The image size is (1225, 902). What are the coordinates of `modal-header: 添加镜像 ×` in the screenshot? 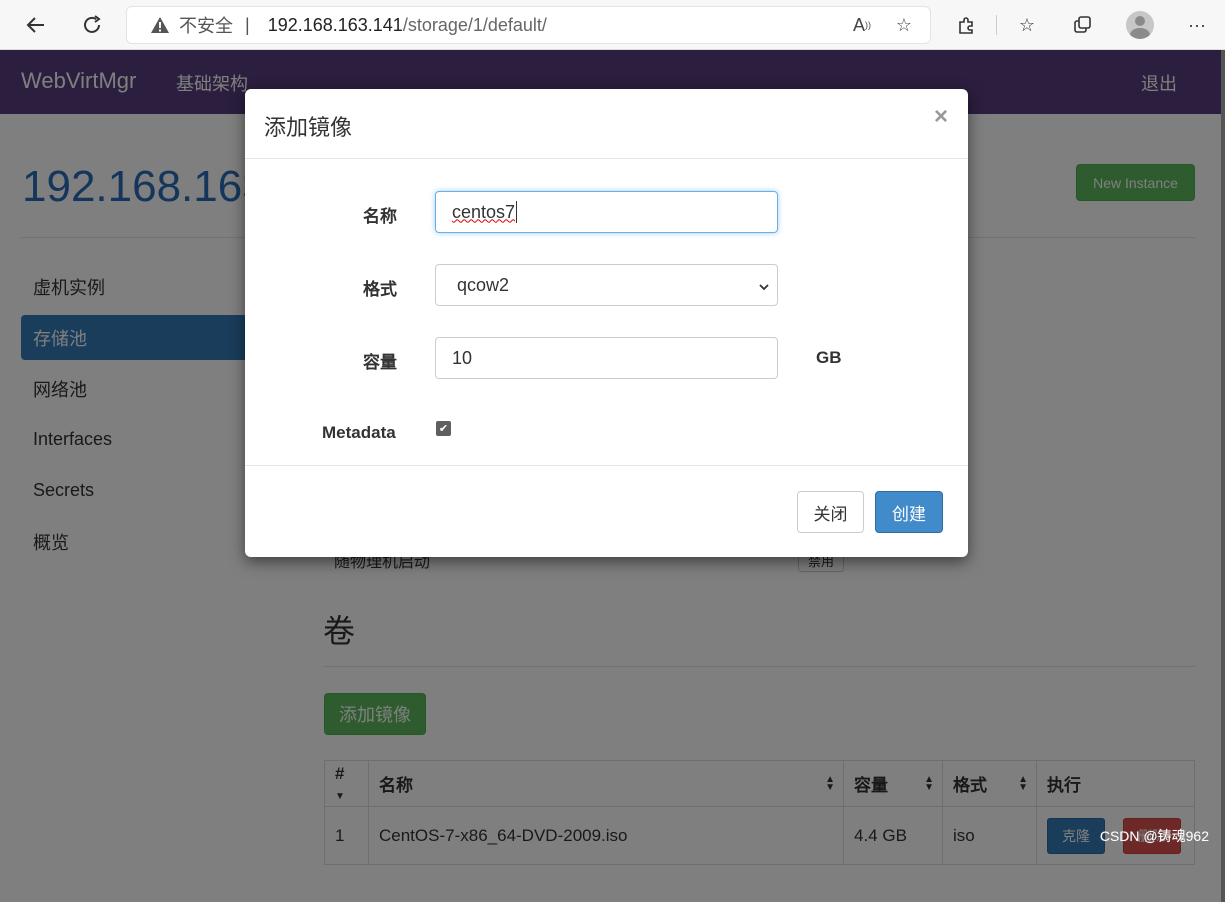 It's located at (606, 124).